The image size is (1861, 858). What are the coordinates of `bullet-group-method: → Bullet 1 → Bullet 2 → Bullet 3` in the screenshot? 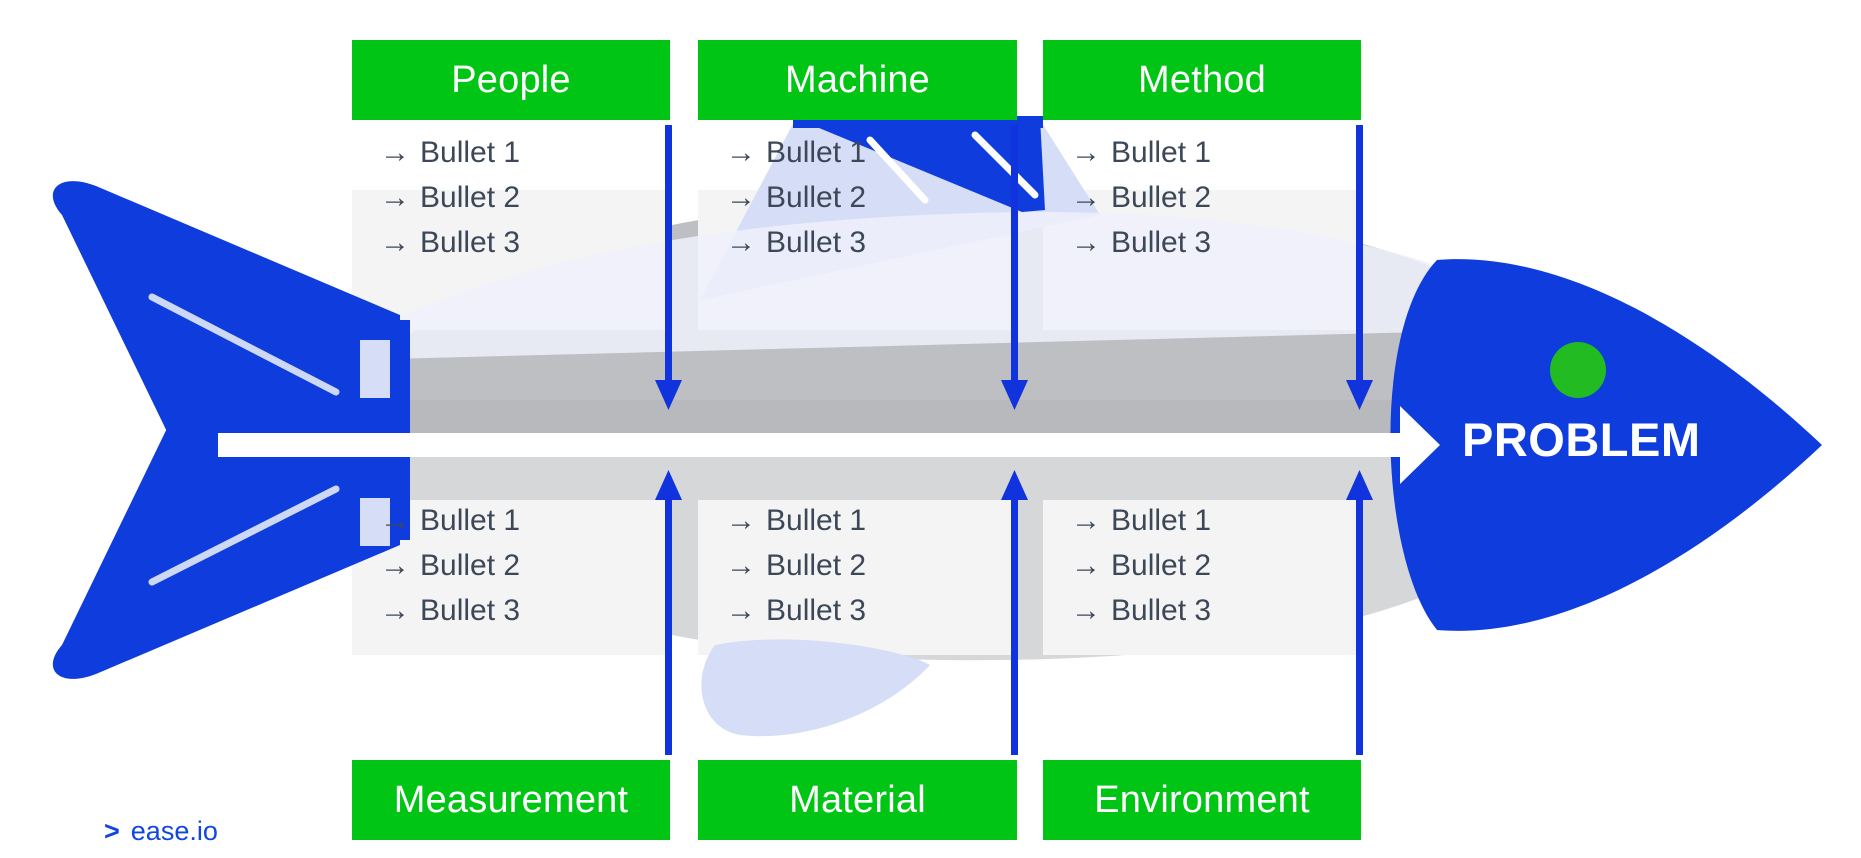 It's located at (1141, 197).